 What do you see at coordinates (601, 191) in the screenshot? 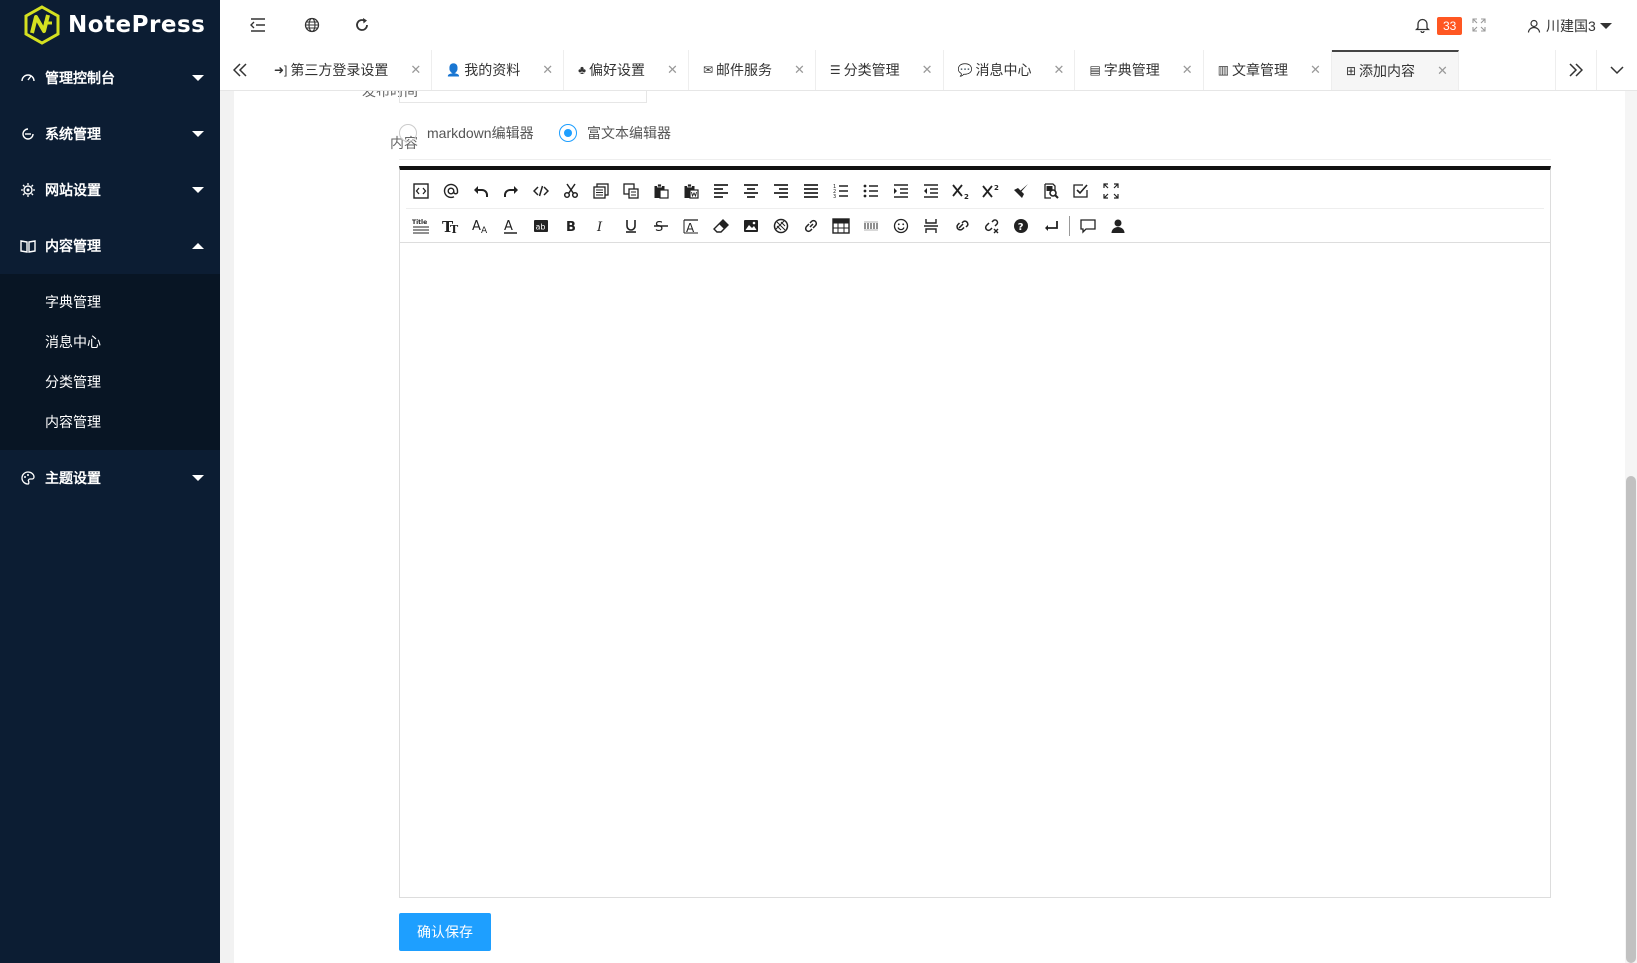
I see `copy-button` at bounding box center [601, 191].